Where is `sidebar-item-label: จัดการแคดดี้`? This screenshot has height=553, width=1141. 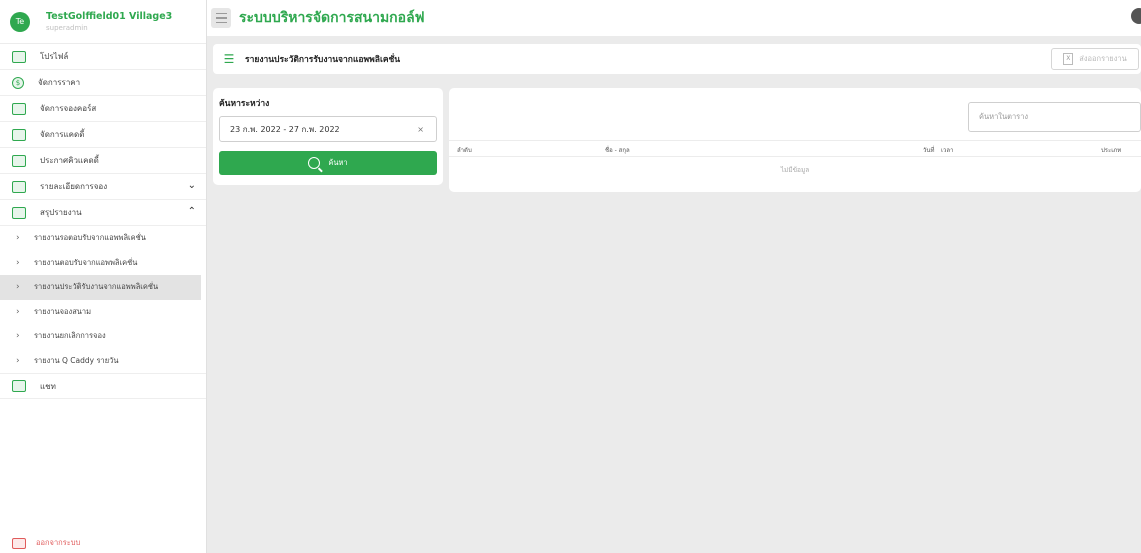 sidebar-item-label: จัดการแคดดี้ is located at coordinates (62, 134).